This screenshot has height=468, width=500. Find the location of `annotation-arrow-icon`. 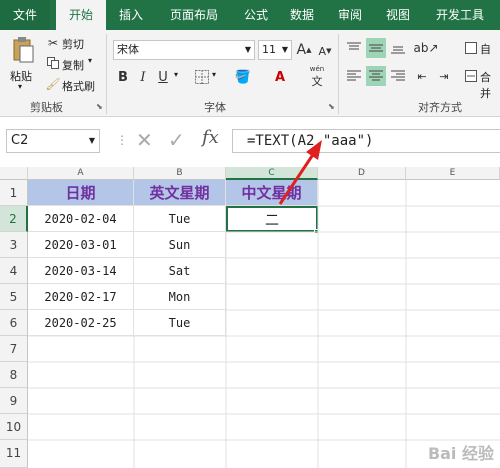

annotation-arrow-icon is located at coordinates (300, 172).